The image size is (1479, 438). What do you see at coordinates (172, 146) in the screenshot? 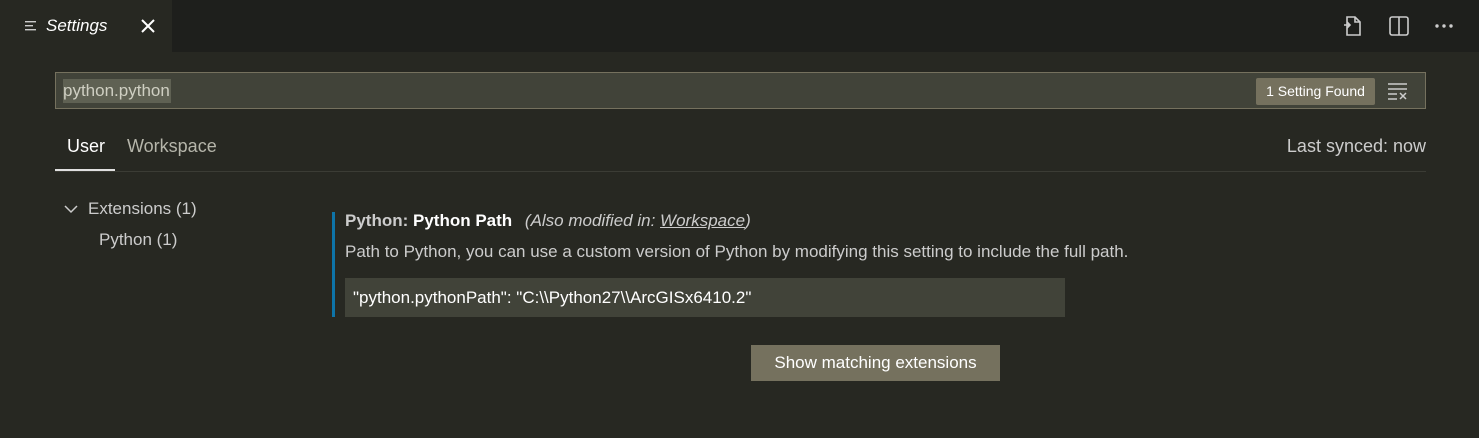
I see `tab-workspace: Workspace` at bounding box center [172, 146].